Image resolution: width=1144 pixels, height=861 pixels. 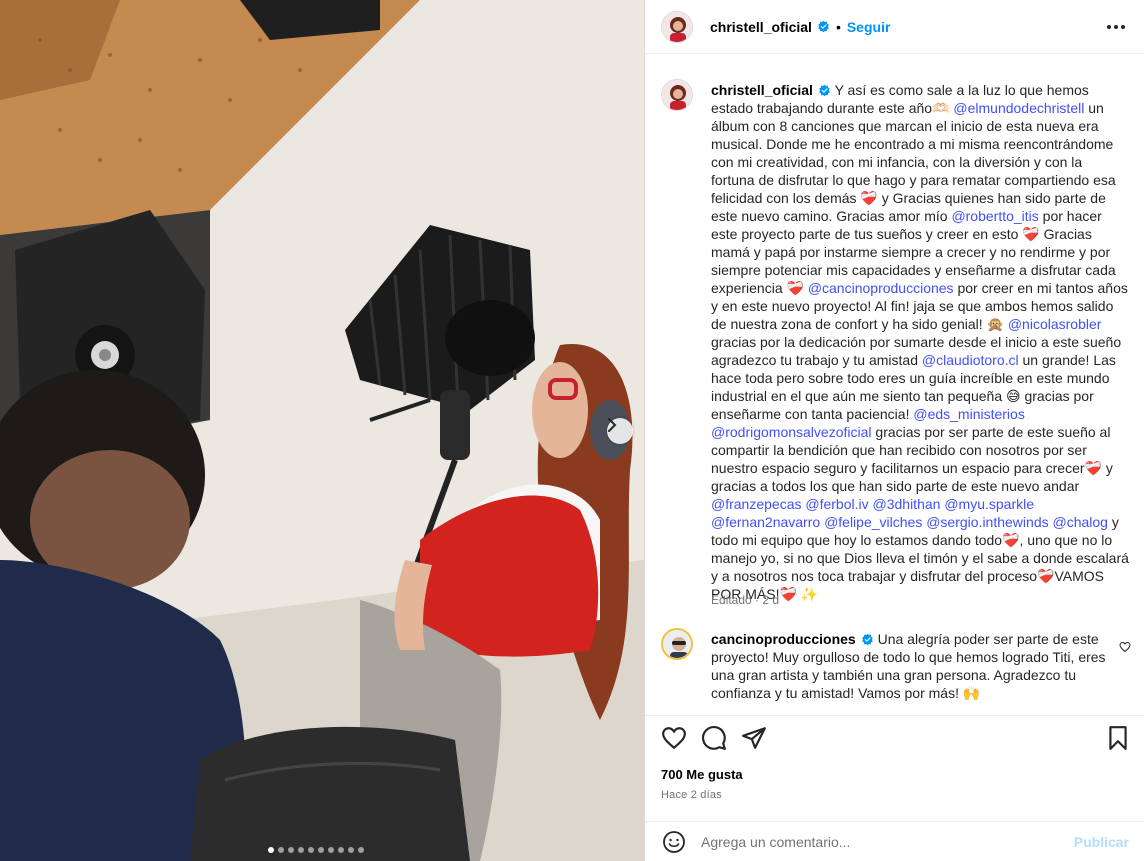 I want to click on post-time: Hace 2 días, so click(x=691, y=795).